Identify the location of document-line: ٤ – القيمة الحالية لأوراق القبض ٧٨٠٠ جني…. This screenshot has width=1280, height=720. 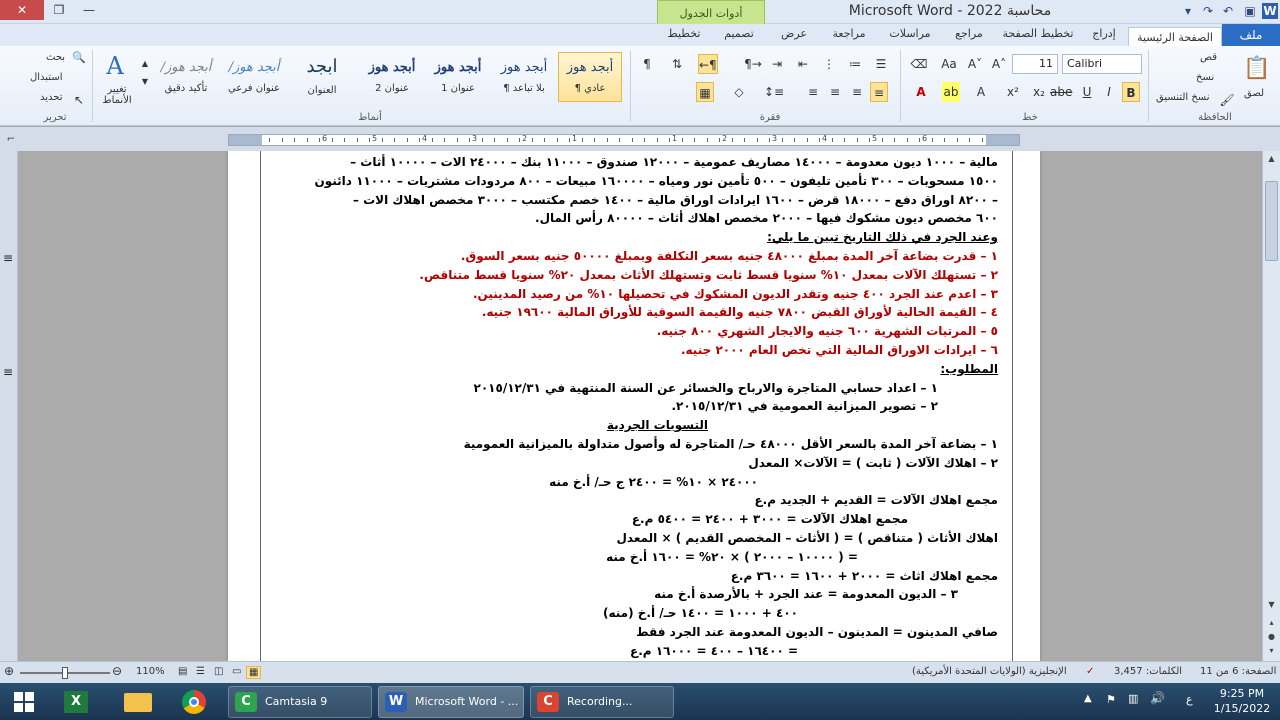
(638, 312).